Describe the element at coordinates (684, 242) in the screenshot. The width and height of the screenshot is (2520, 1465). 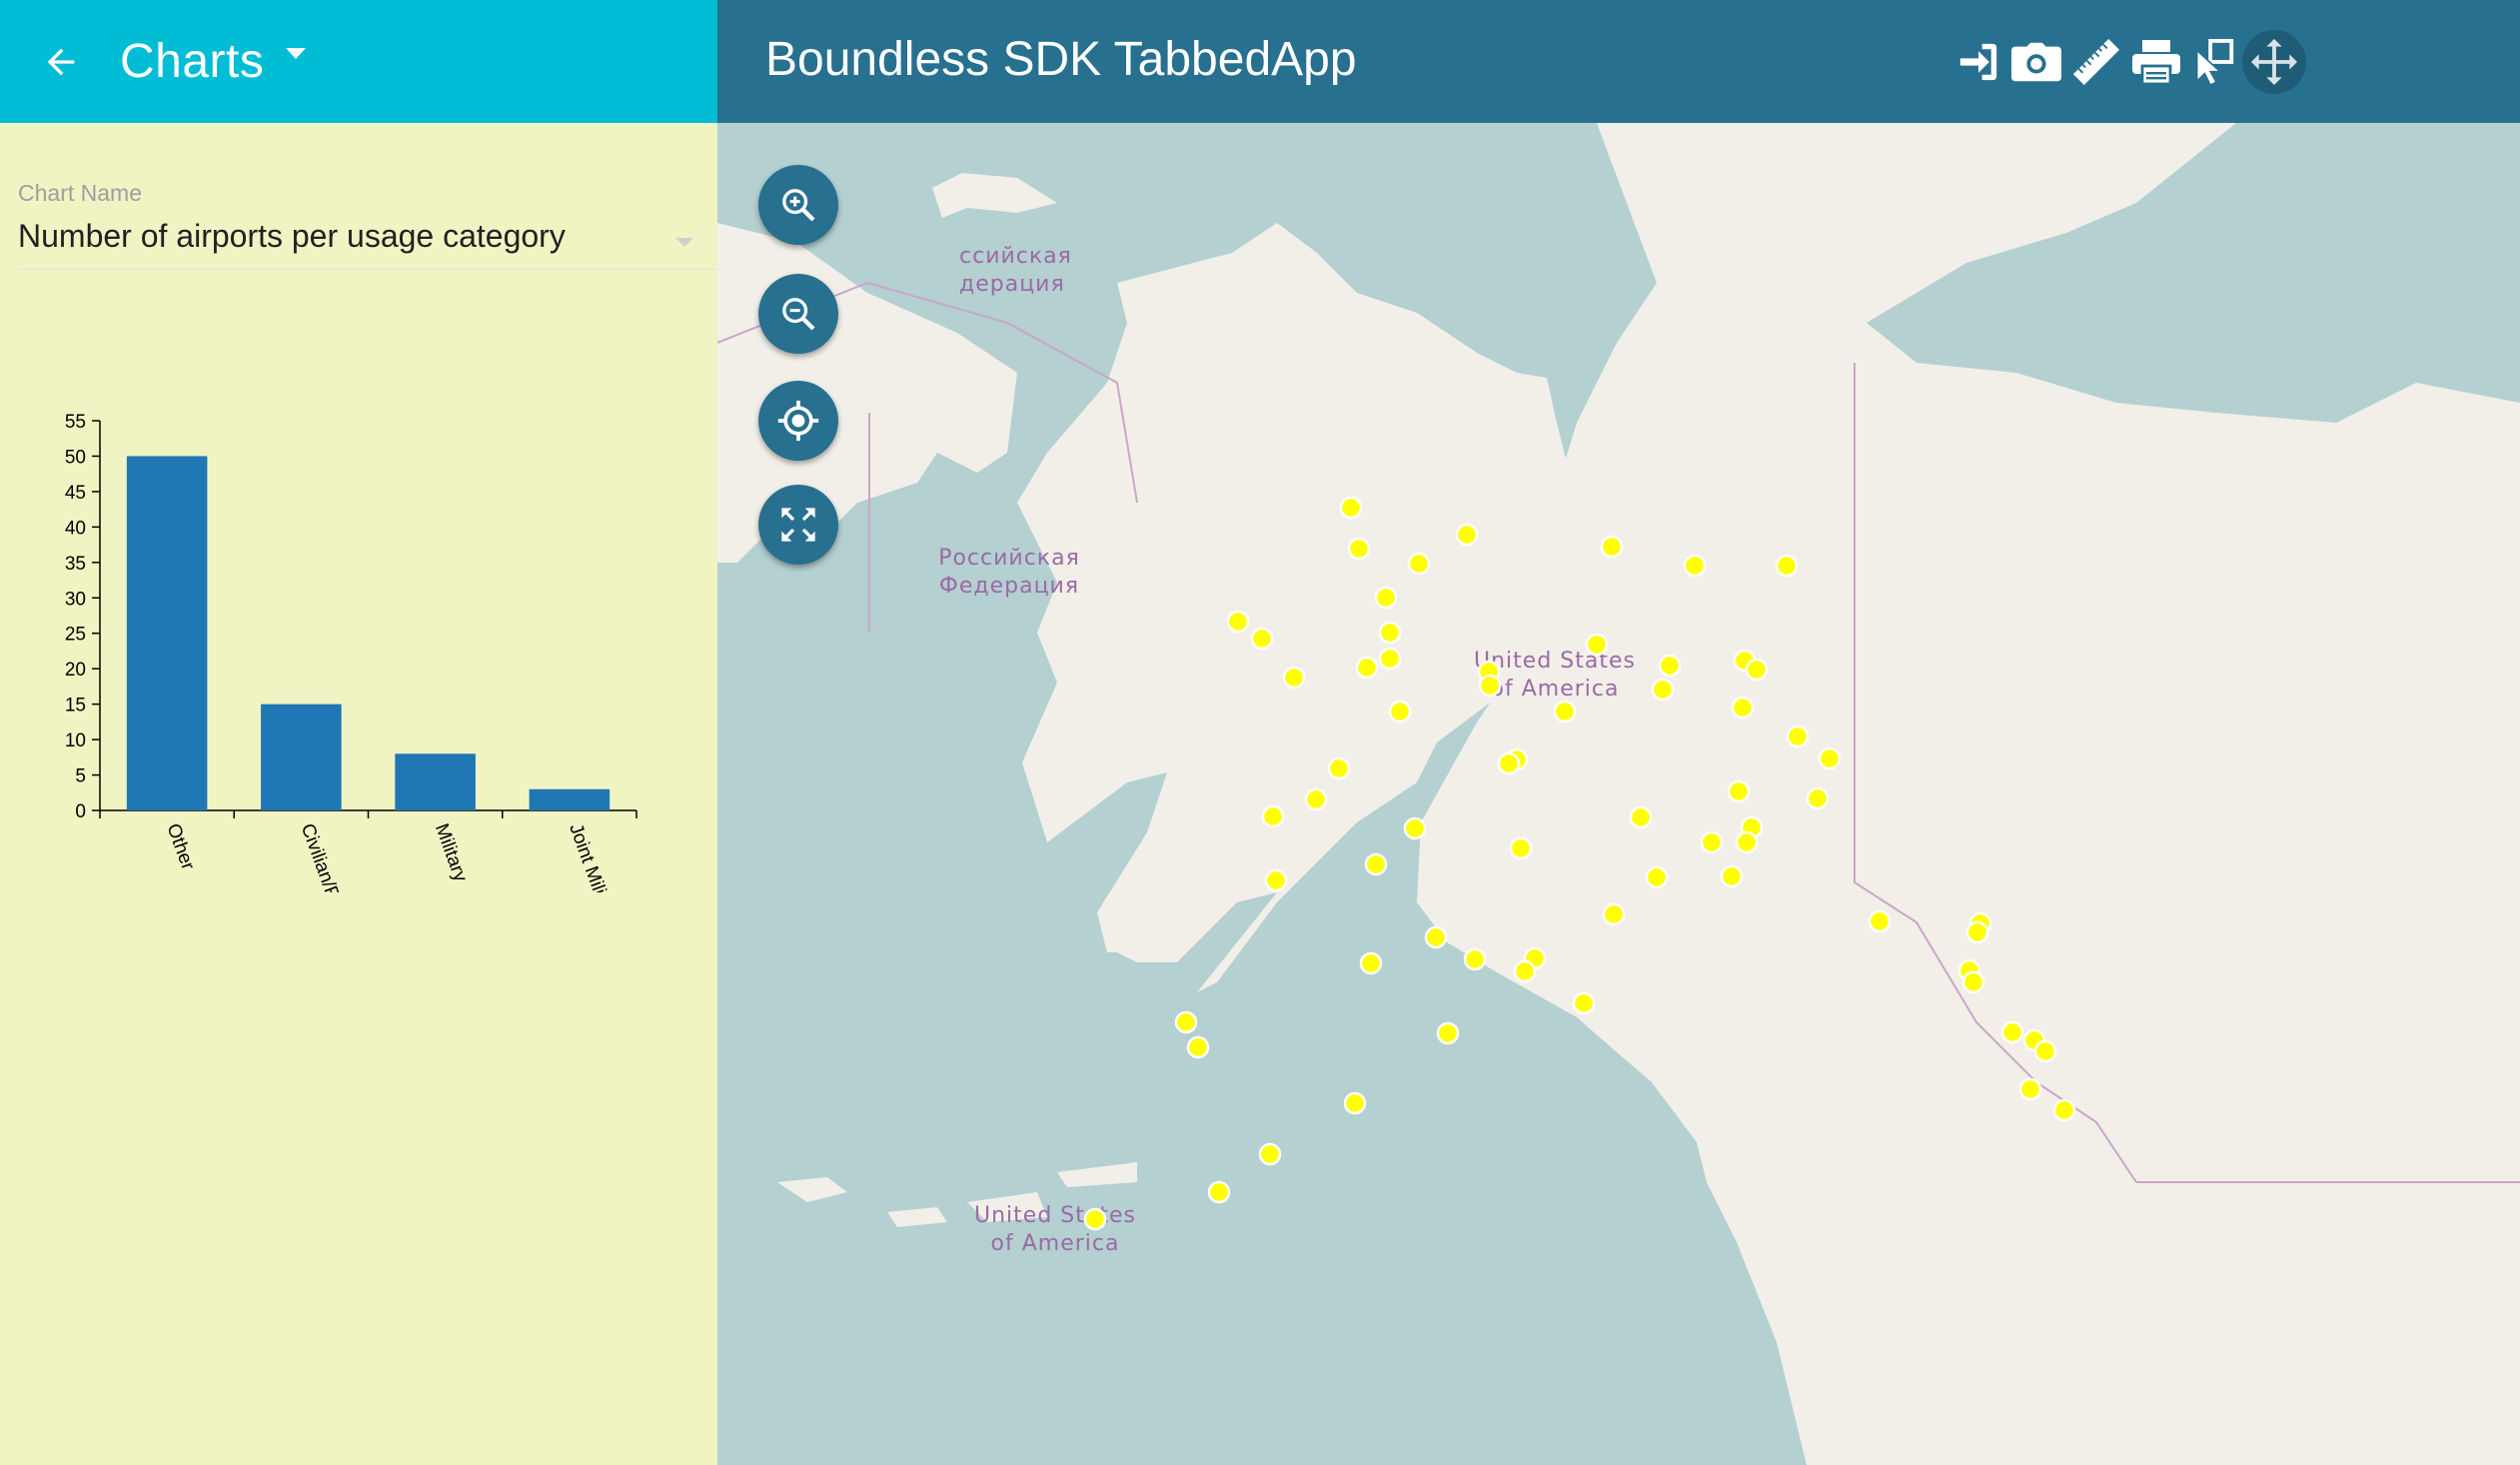
I see `select-dropdown-icon` at that location.